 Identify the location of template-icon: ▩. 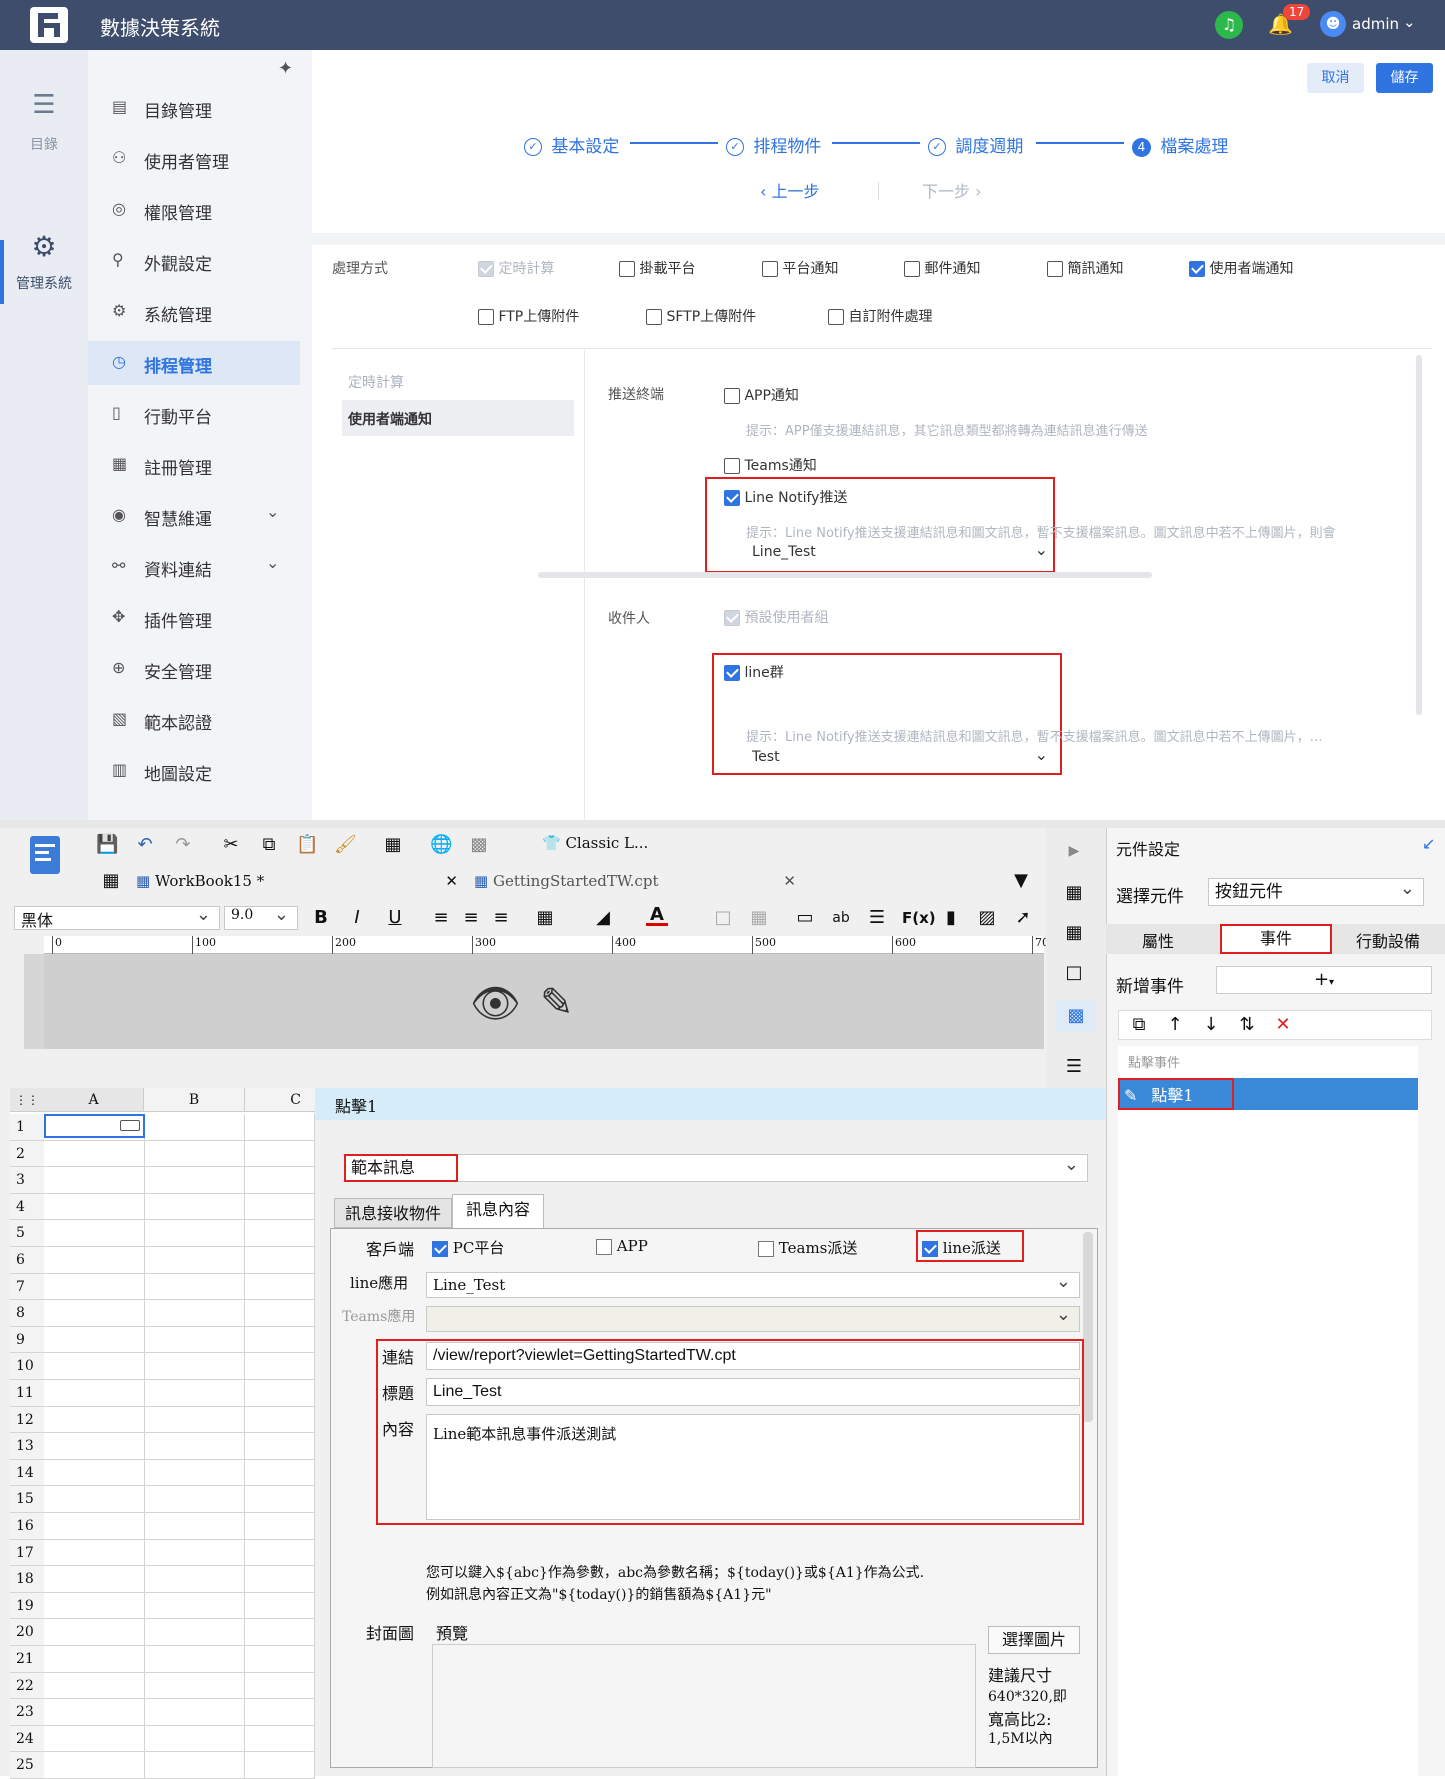
(479, 845).